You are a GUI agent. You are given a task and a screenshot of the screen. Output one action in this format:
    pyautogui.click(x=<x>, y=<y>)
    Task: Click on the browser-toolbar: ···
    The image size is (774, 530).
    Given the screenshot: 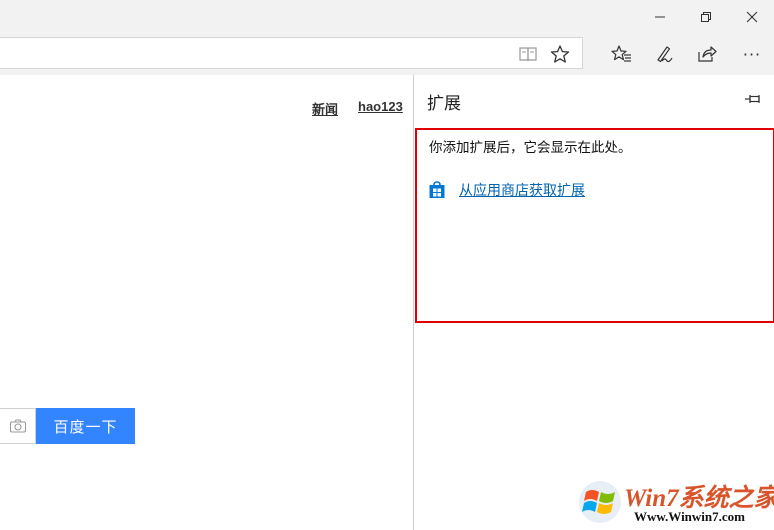 What is the action you would take?
    pyautogui.click(x=387, y=54)
    